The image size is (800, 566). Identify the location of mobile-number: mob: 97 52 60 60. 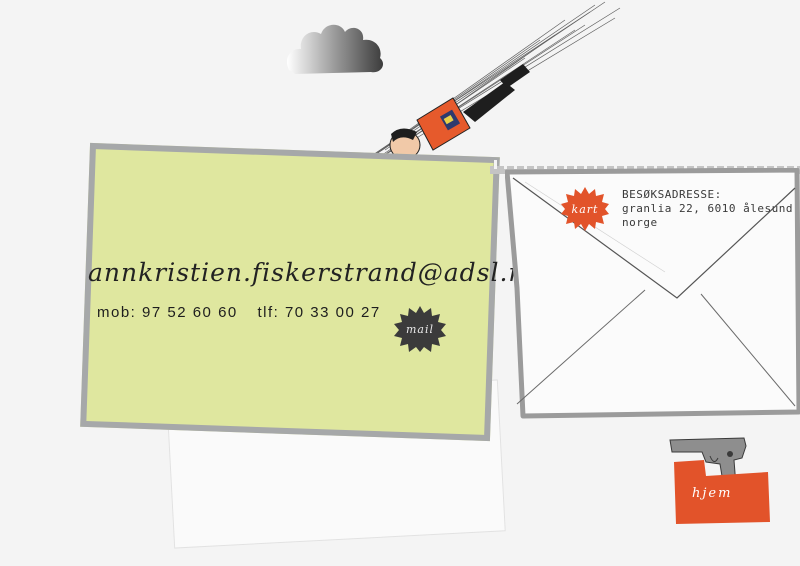
(167, 312).